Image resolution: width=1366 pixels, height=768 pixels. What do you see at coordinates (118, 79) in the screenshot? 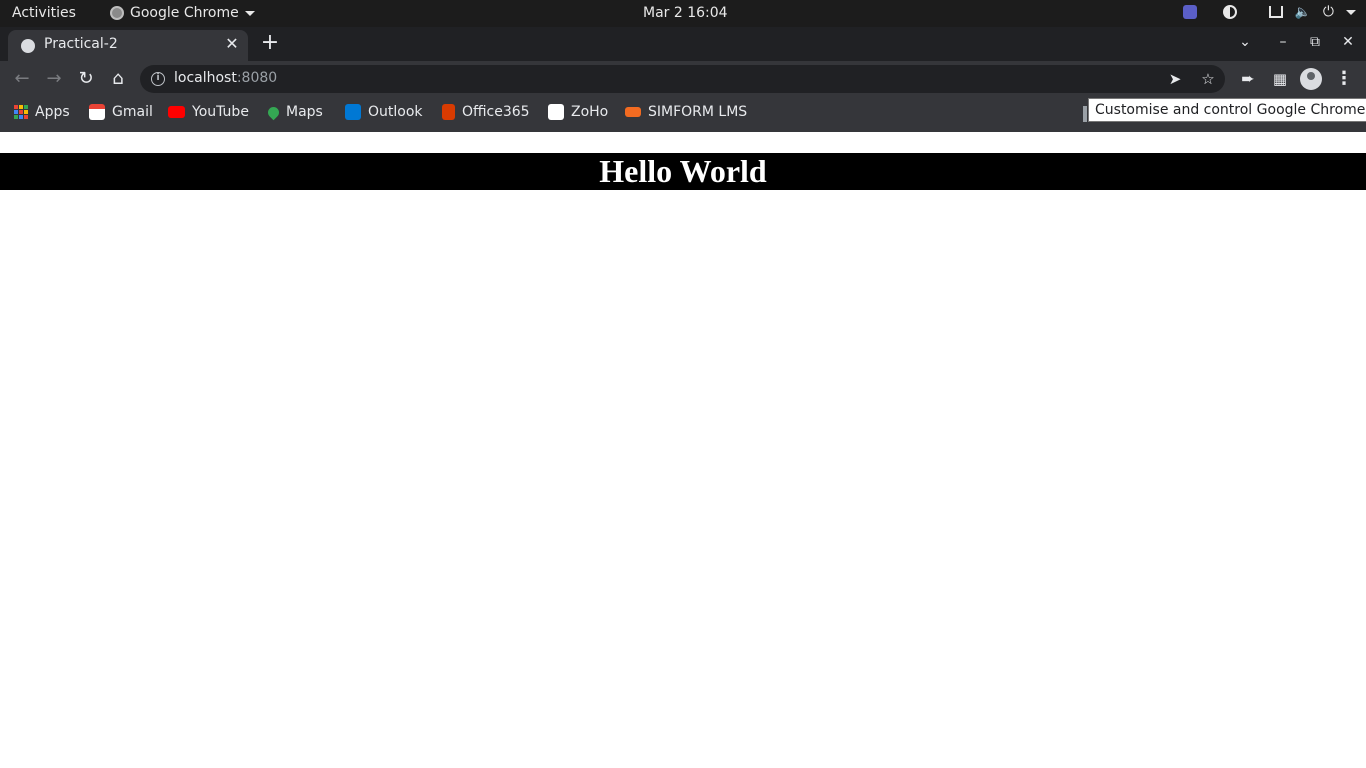
I see `home-icon: ⌂` at bounding box center [118, 79].